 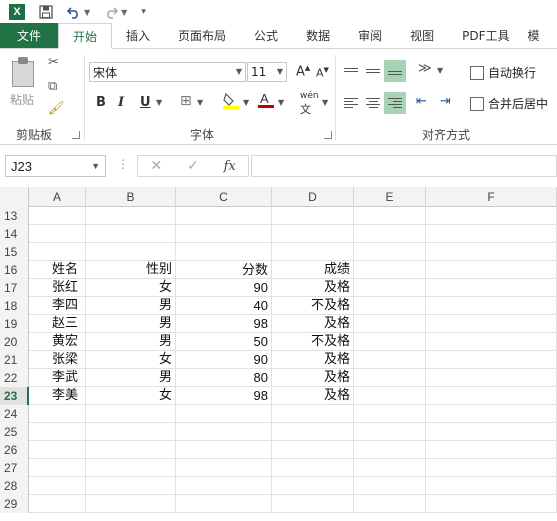 What do you see at coordinates (24, 73) in the screenshot?
I see `paste-icon` at bounding box center [24, 73].